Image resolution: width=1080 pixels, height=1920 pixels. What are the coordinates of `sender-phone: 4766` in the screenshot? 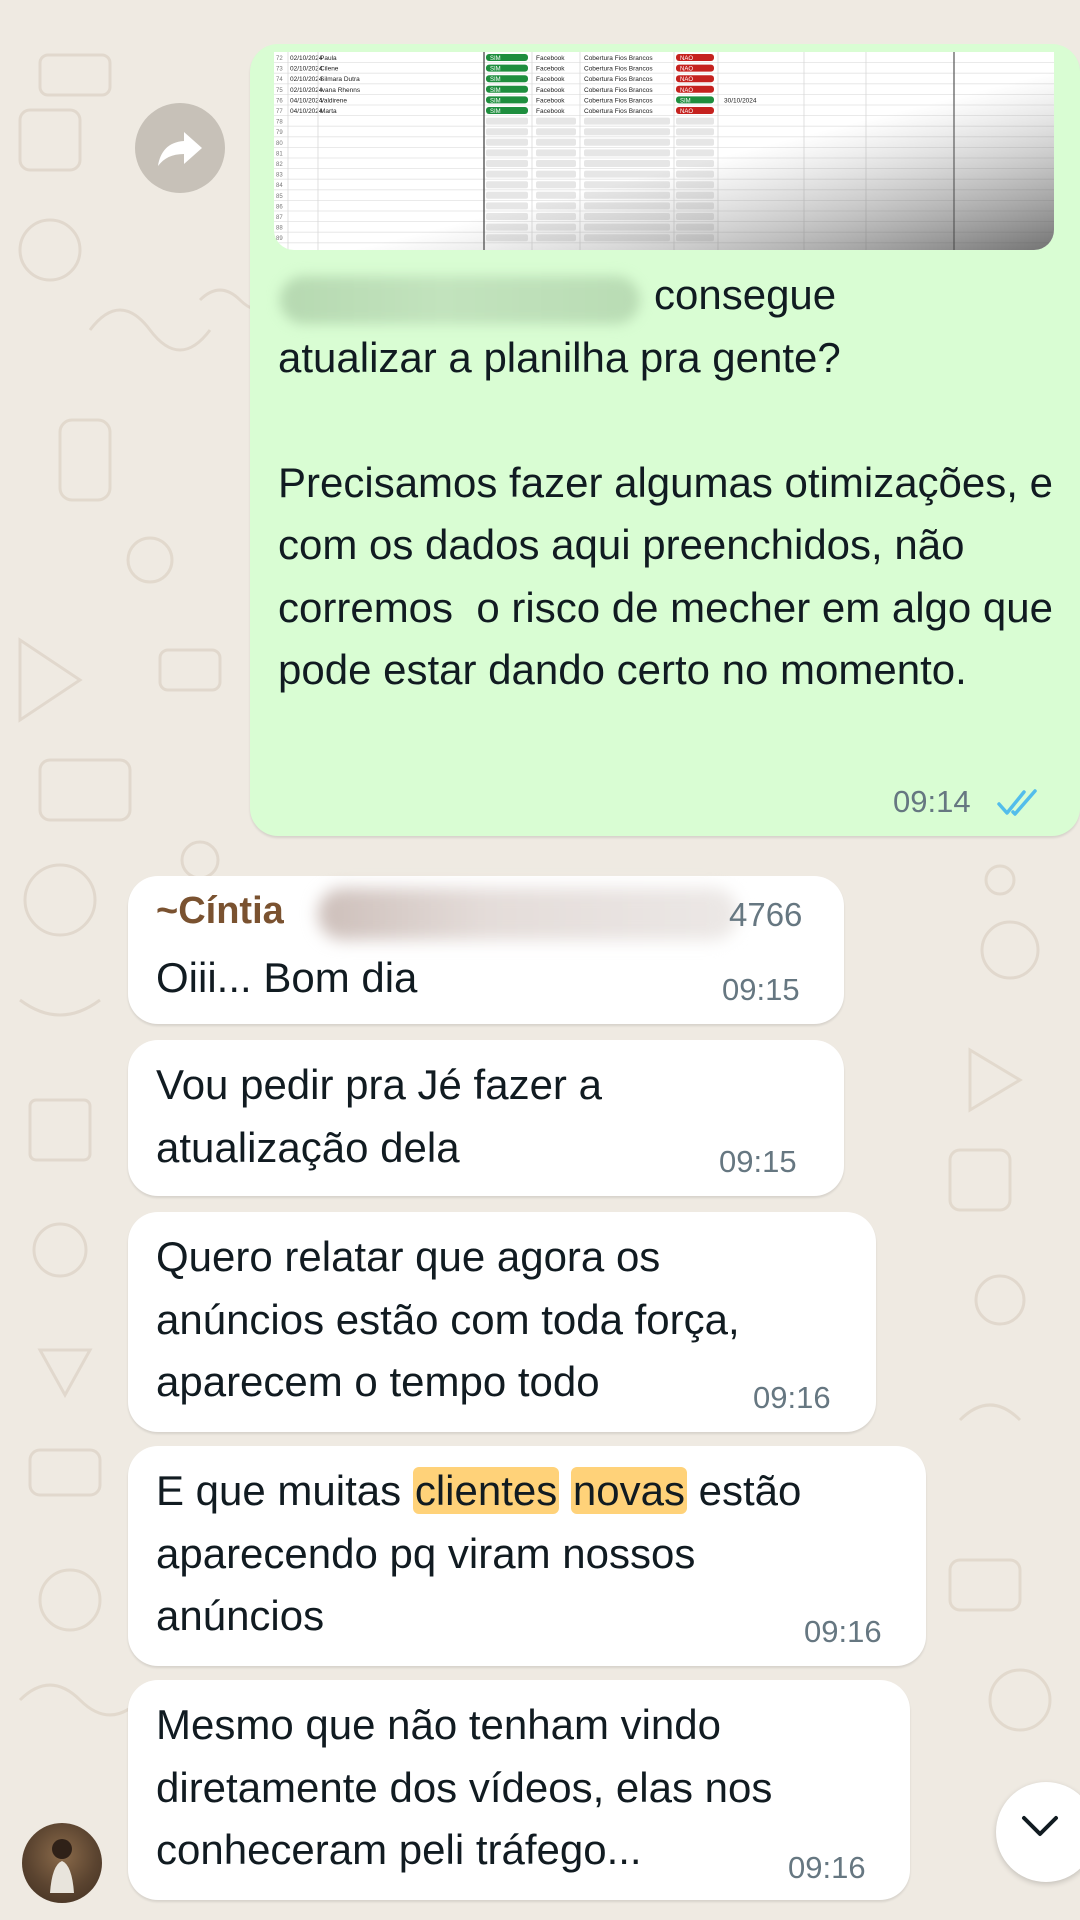 It's located at (766, 914).